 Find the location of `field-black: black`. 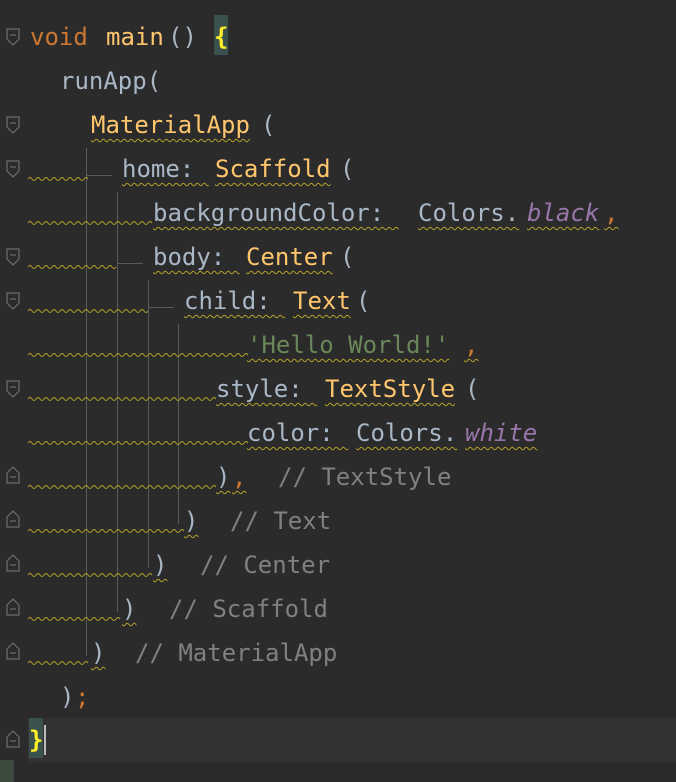

field-black: black is located at coordinates (563, 213).